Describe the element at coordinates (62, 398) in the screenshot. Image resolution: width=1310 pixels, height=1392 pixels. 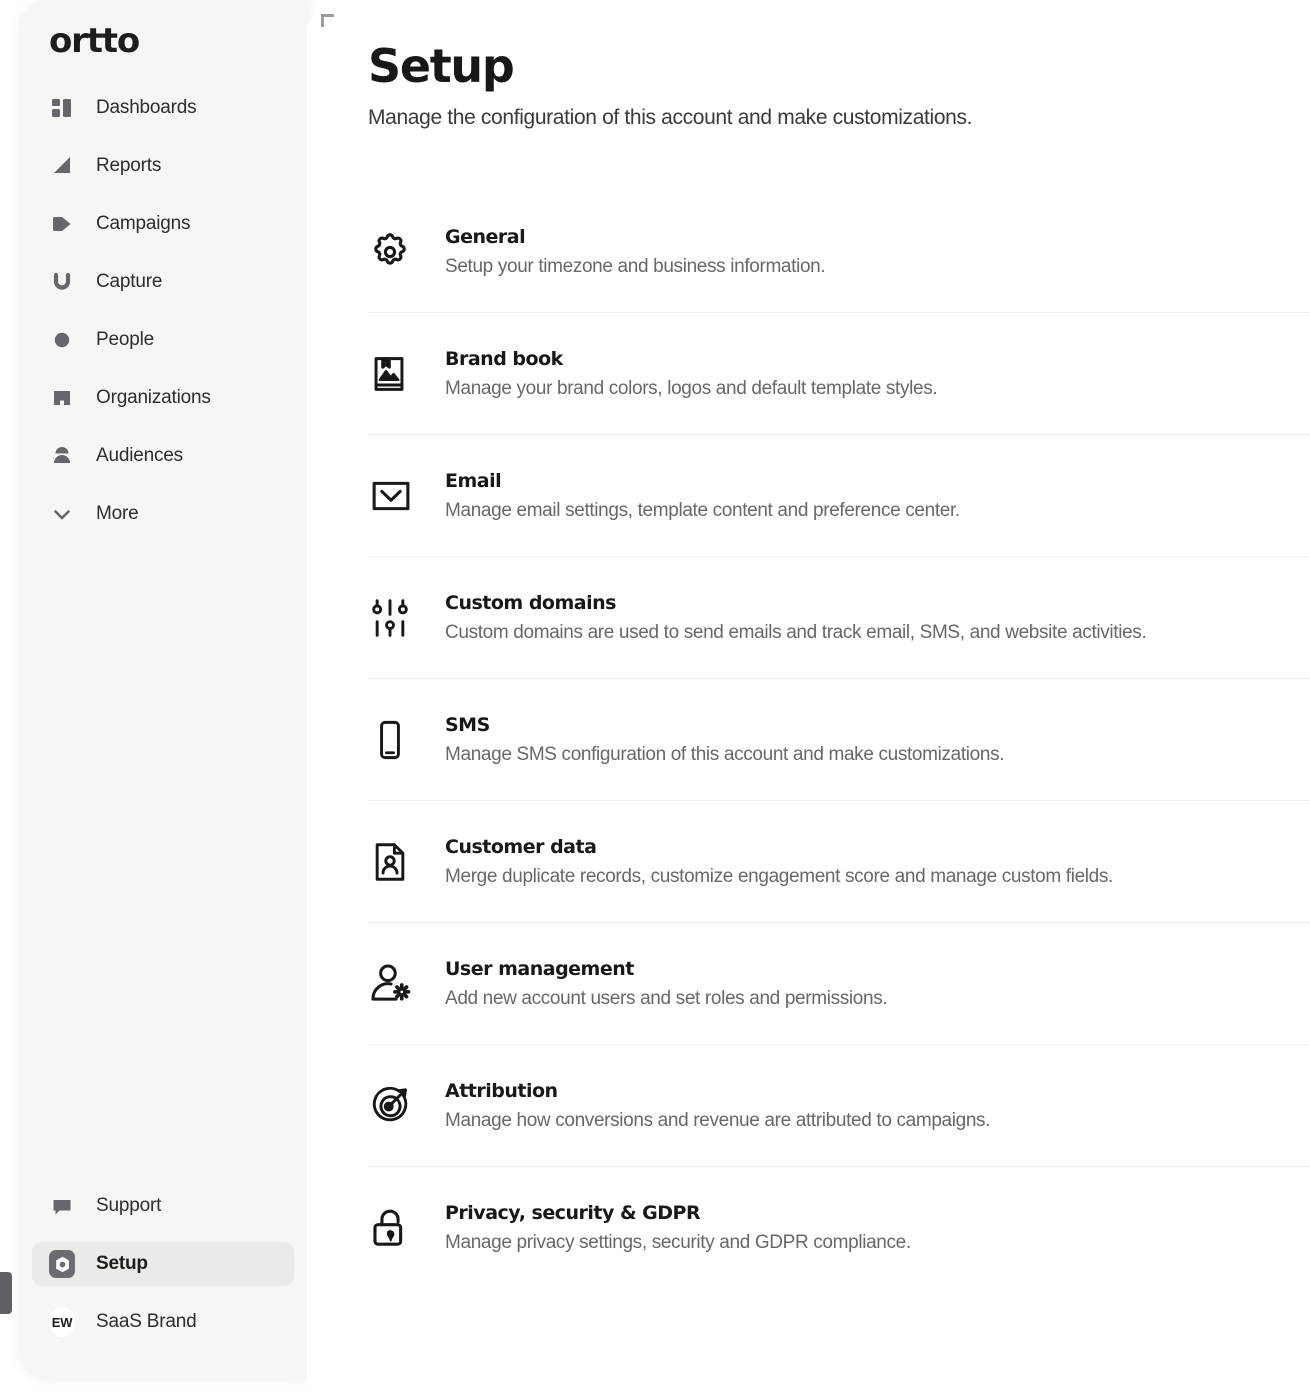
I see `organizations-icon` at that location.